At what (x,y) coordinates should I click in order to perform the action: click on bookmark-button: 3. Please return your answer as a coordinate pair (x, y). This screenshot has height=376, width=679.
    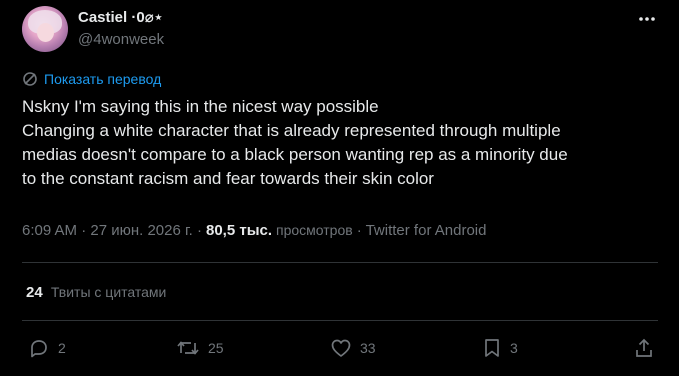
    Looking at the image, I should click on (500, 348).